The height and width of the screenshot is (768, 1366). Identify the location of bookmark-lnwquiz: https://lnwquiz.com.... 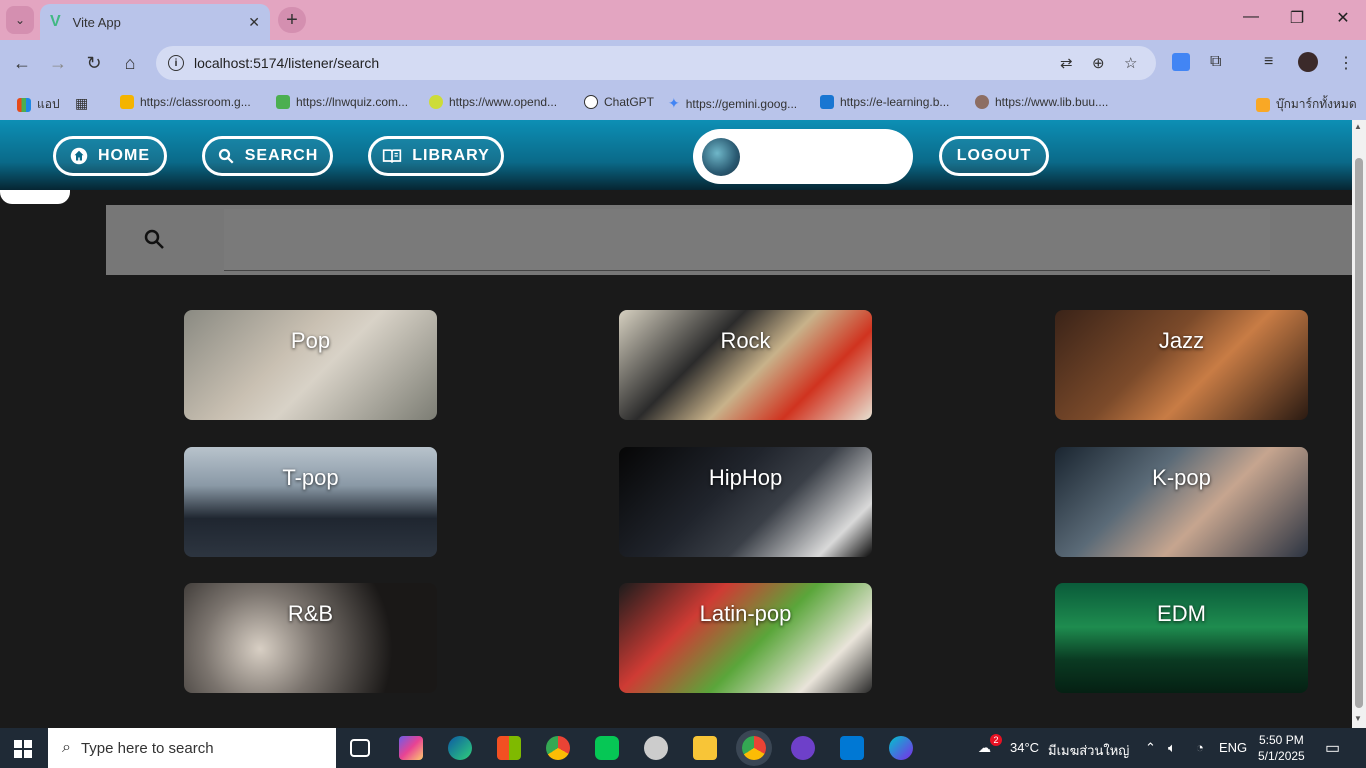
(342, 102).